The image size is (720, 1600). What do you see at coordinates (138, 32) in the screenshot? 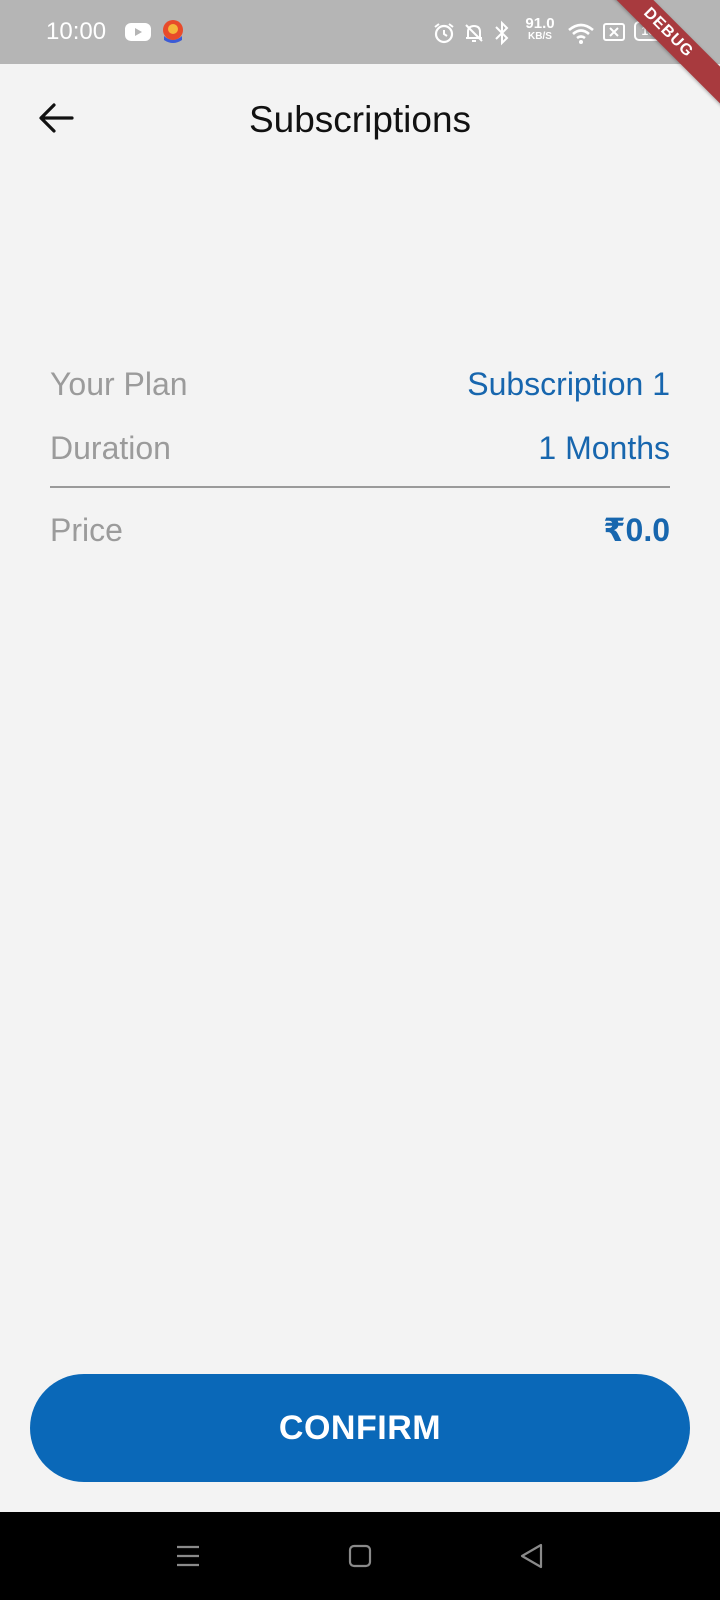
I see `youtube-icon` at bounding box center [138, 32].